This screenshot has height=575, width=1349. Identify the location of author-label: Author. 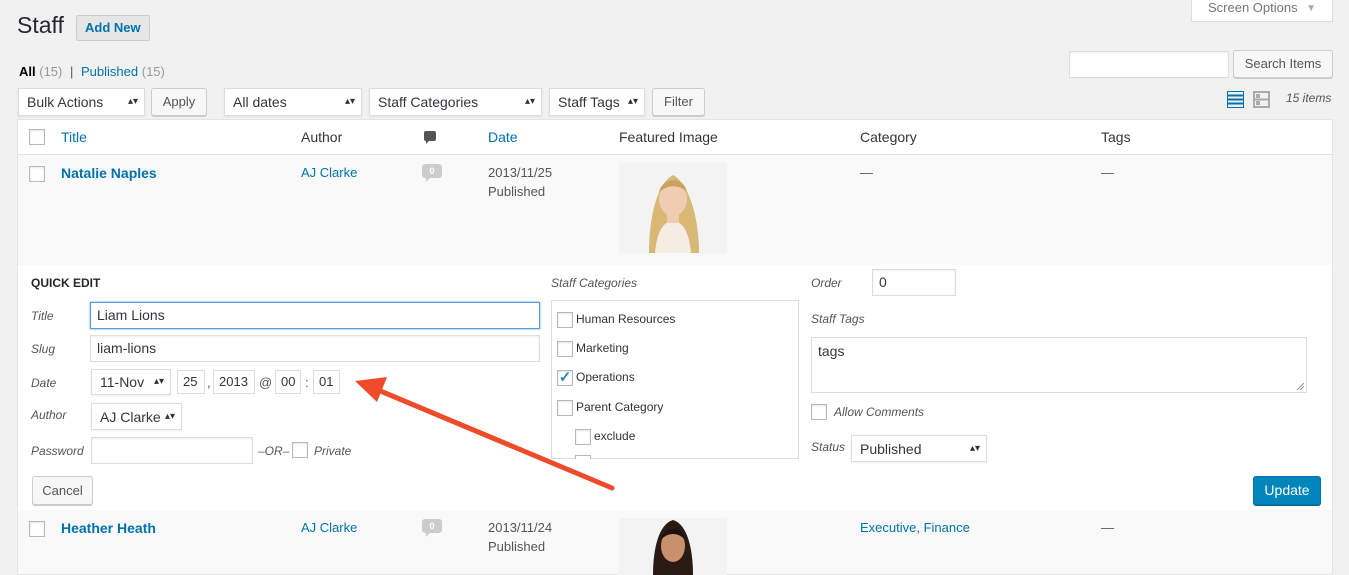
(49, 415).